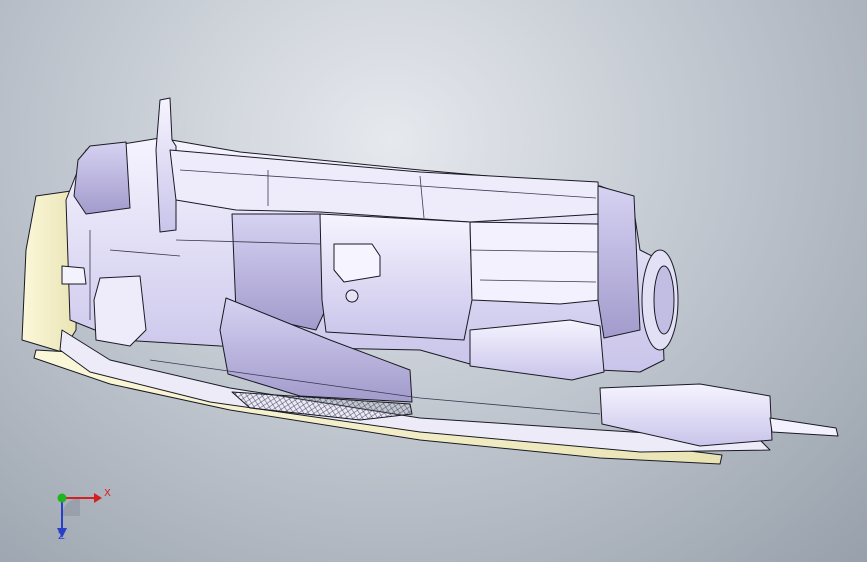 Image resolution: width=867 pixels, height=562 pixels. I want to click on reflector-cap, so click(102, 178).